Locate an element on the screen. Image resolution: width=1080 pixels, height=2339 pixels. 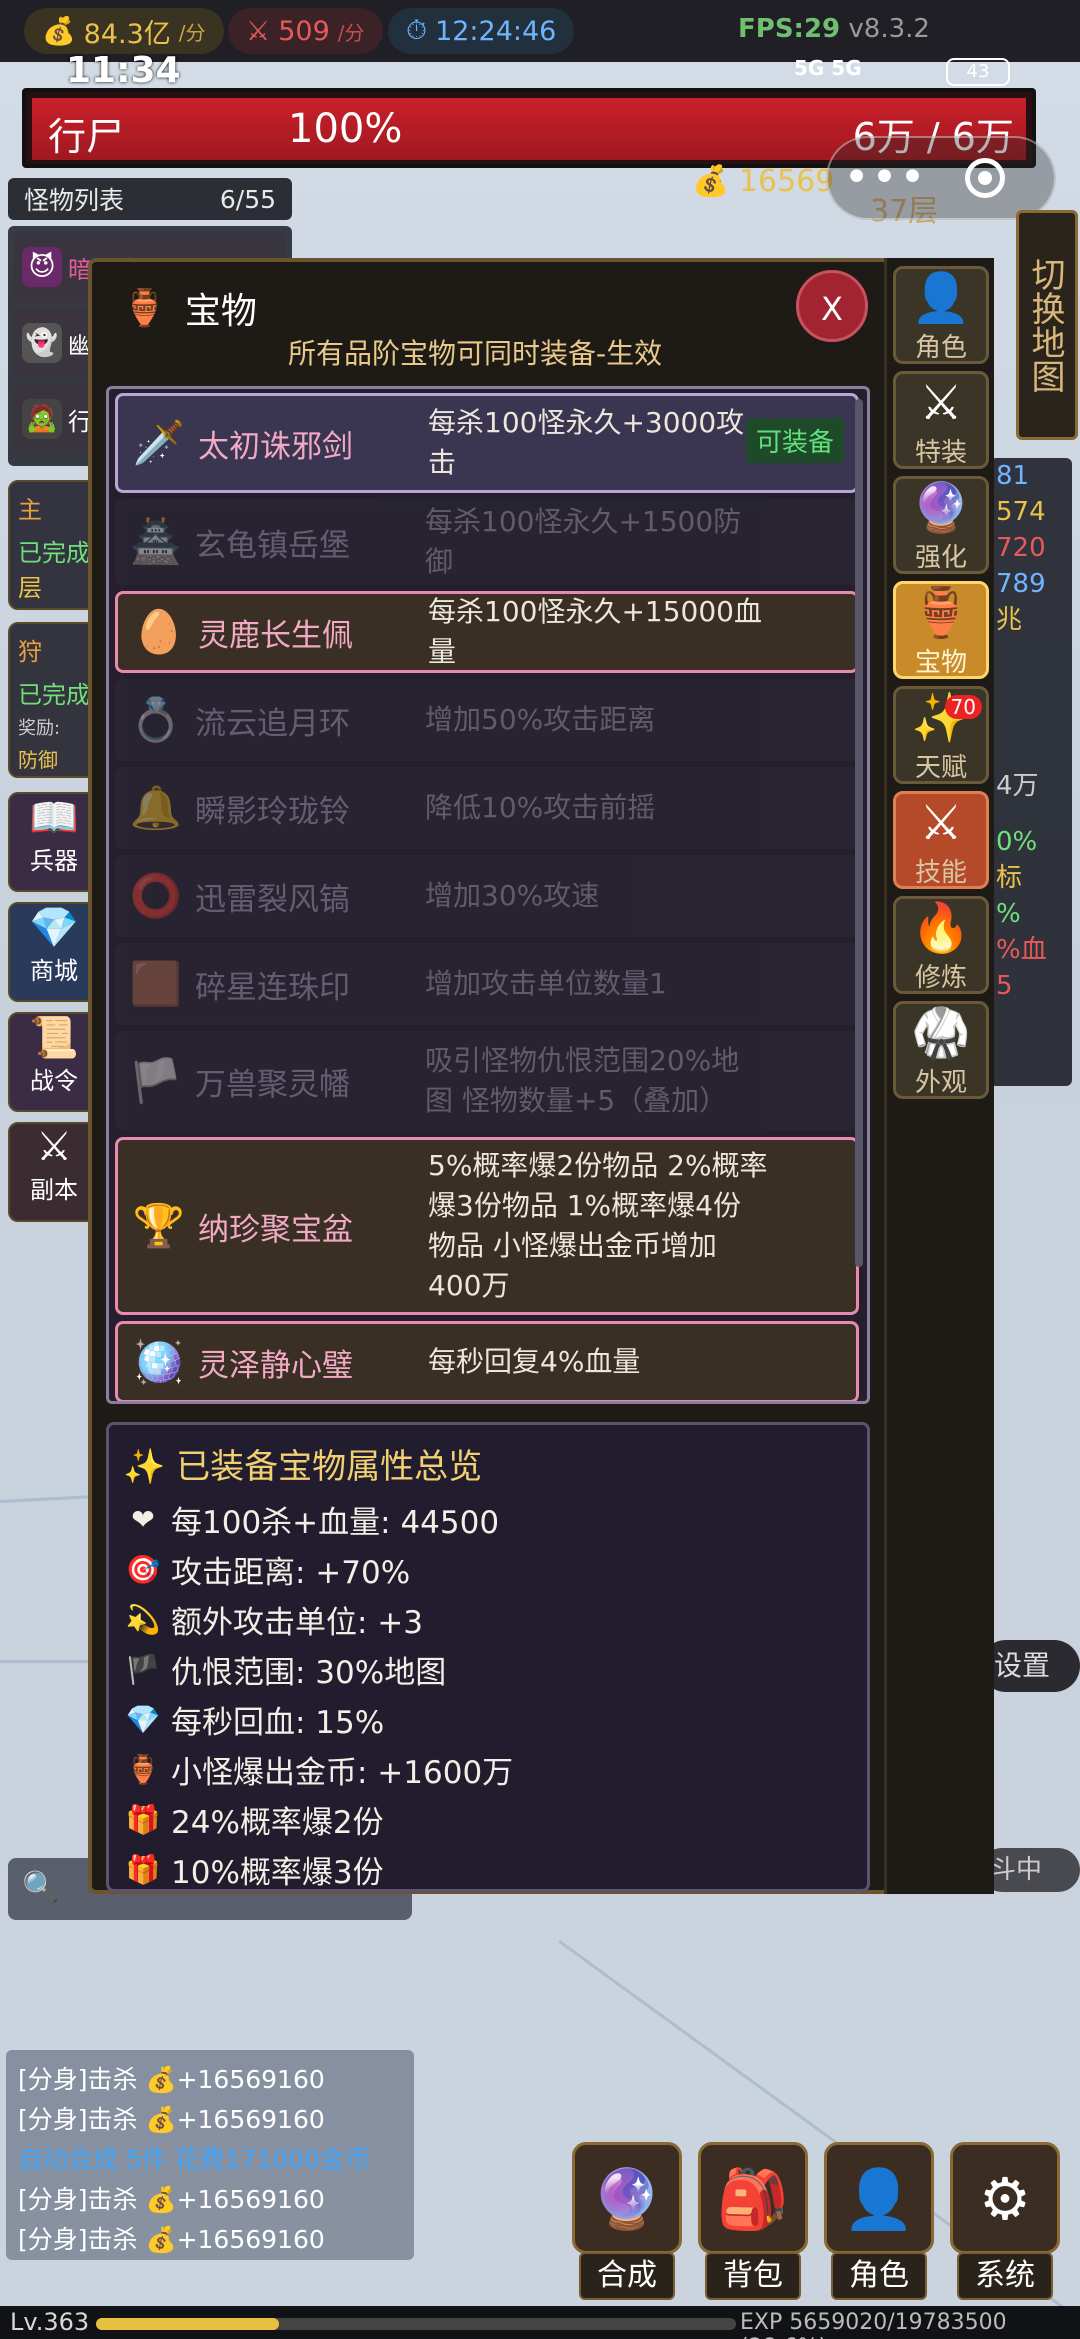
gold-rate-unit: /分 is located at coordinates (192, 32).